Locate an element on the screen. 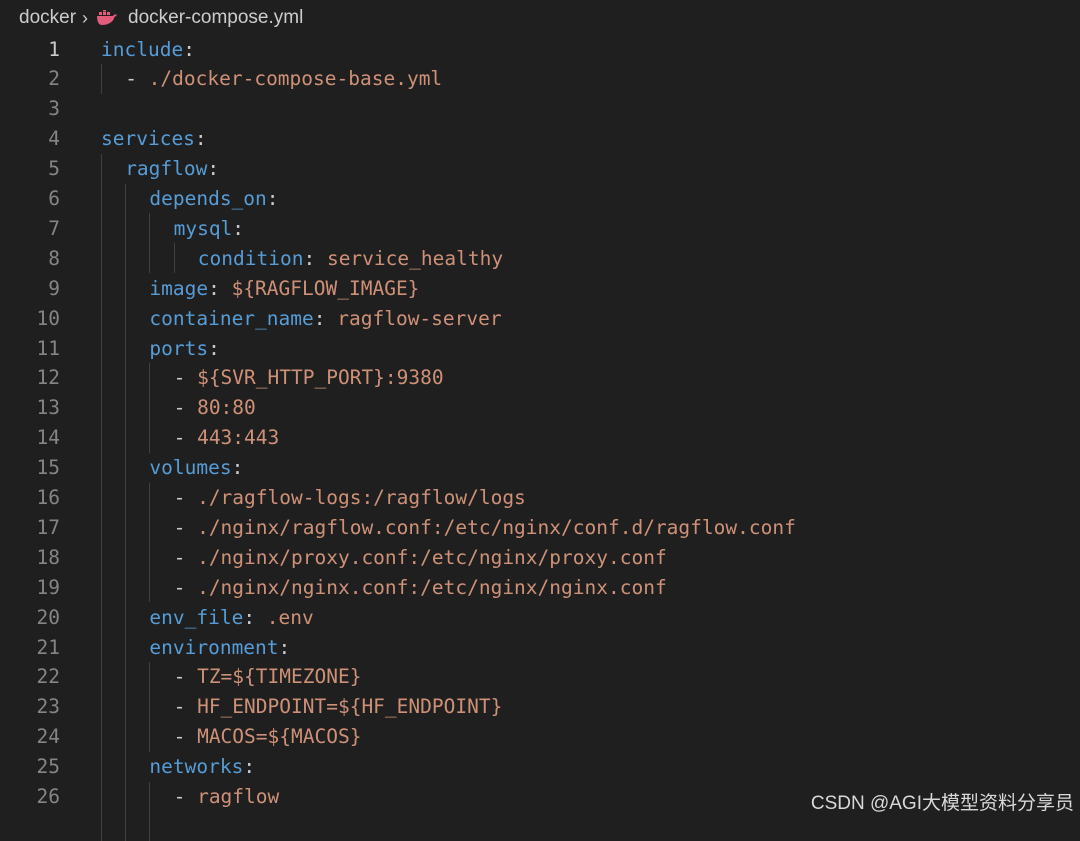  code-line: 24 - MACOS=${MACOS} is located at coordinates (540, 737).